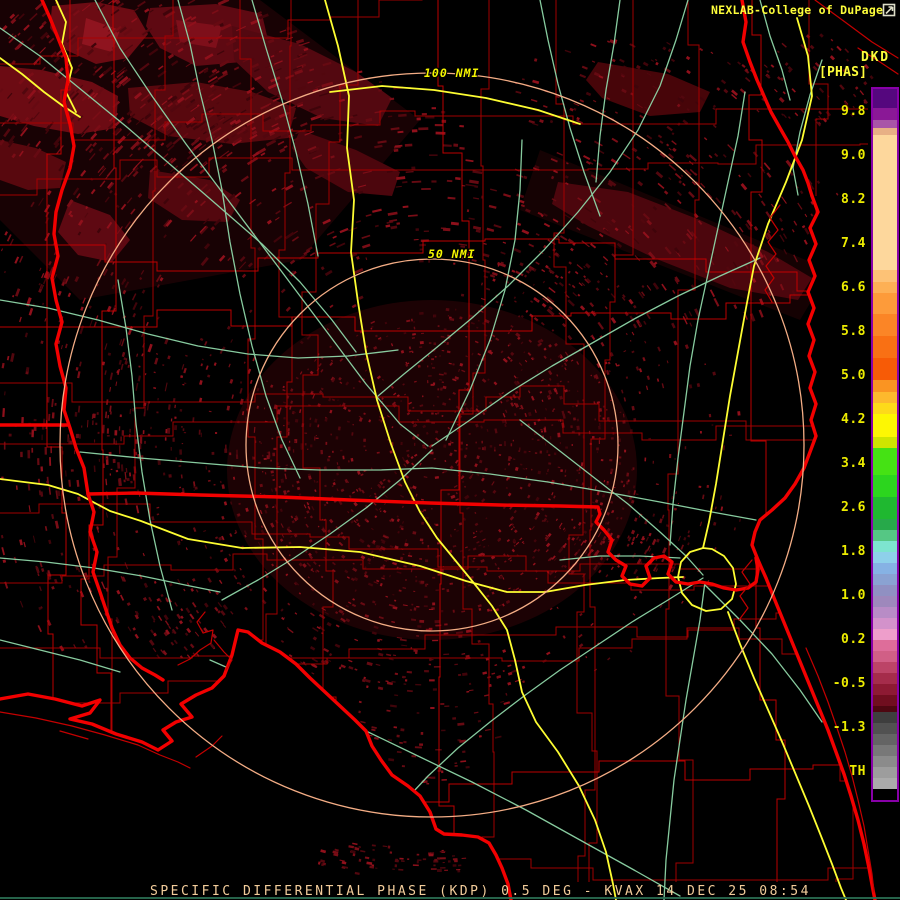 The image size is (900, 900). Describe the element at coordinates (452, 254) in the screenshot. I see `range-ring-label-50nmi: 50 NMI` at that location.